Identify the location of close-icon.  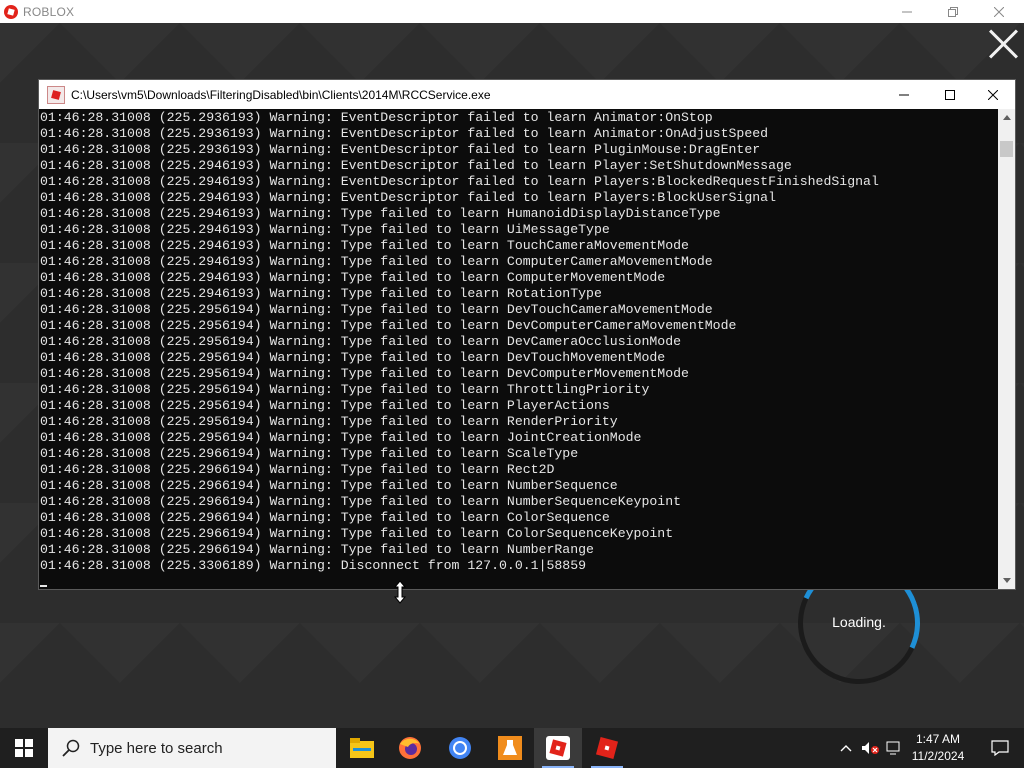
(999, 11).